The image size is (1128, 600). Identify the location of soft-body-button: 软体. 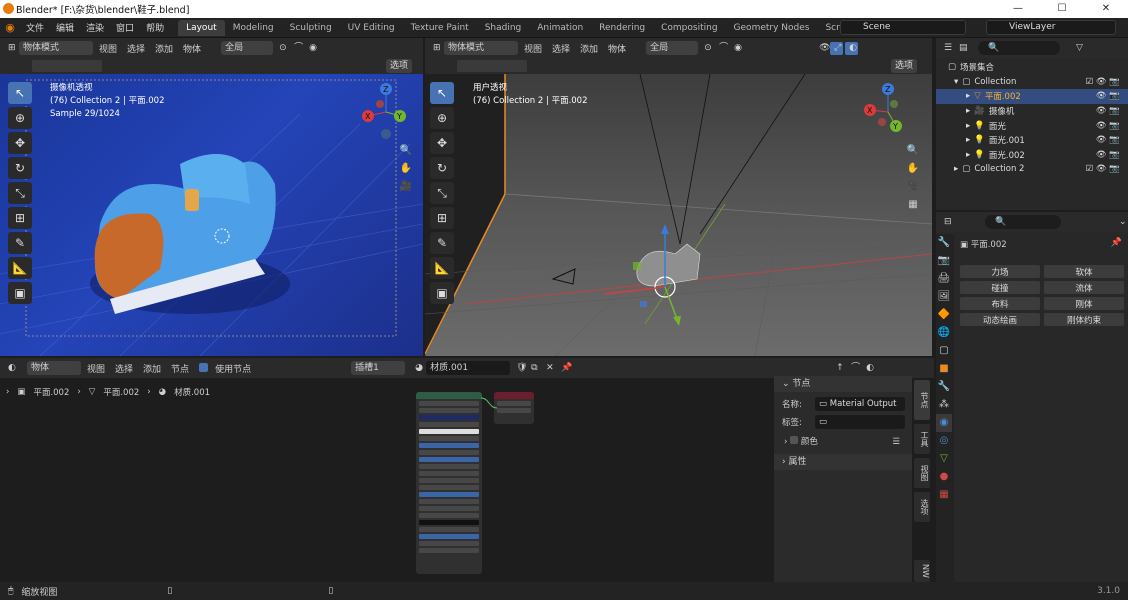
(1084, 271).